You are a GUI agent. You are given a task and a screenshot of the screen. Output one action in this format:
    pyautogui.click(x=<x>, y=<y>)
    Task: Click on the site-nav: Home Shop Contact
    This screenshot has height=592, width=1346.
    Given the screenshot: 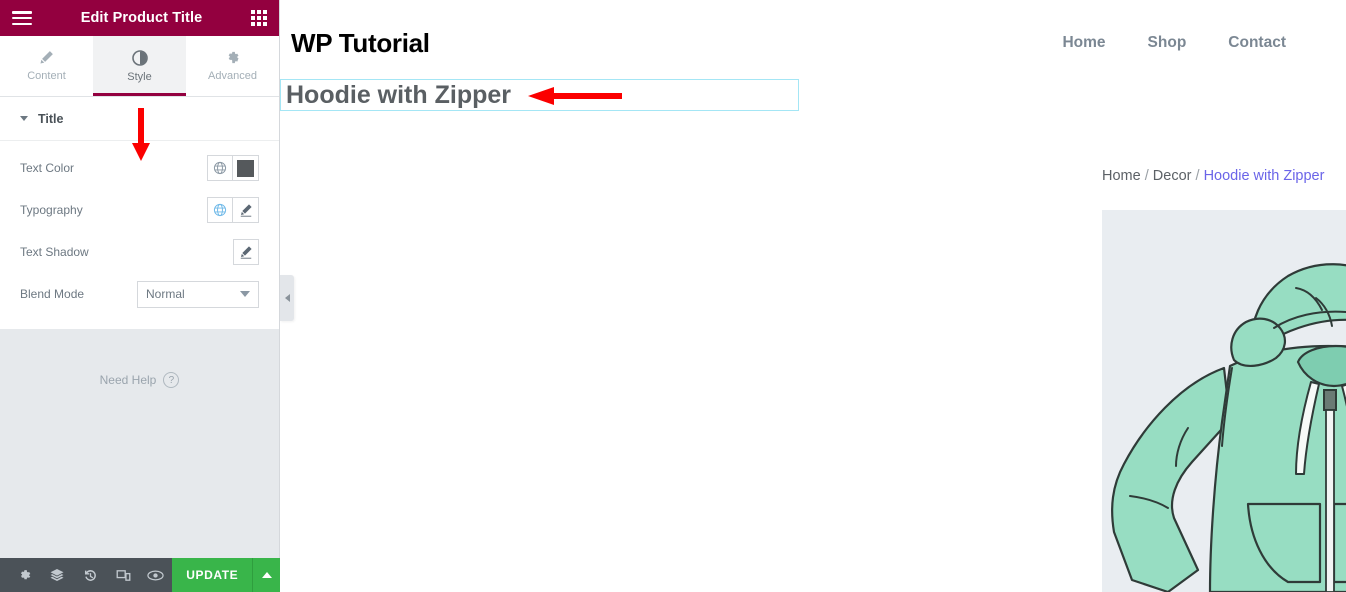 What is the action you would take?
    pyautogui.click(x=1174, y=43)
    